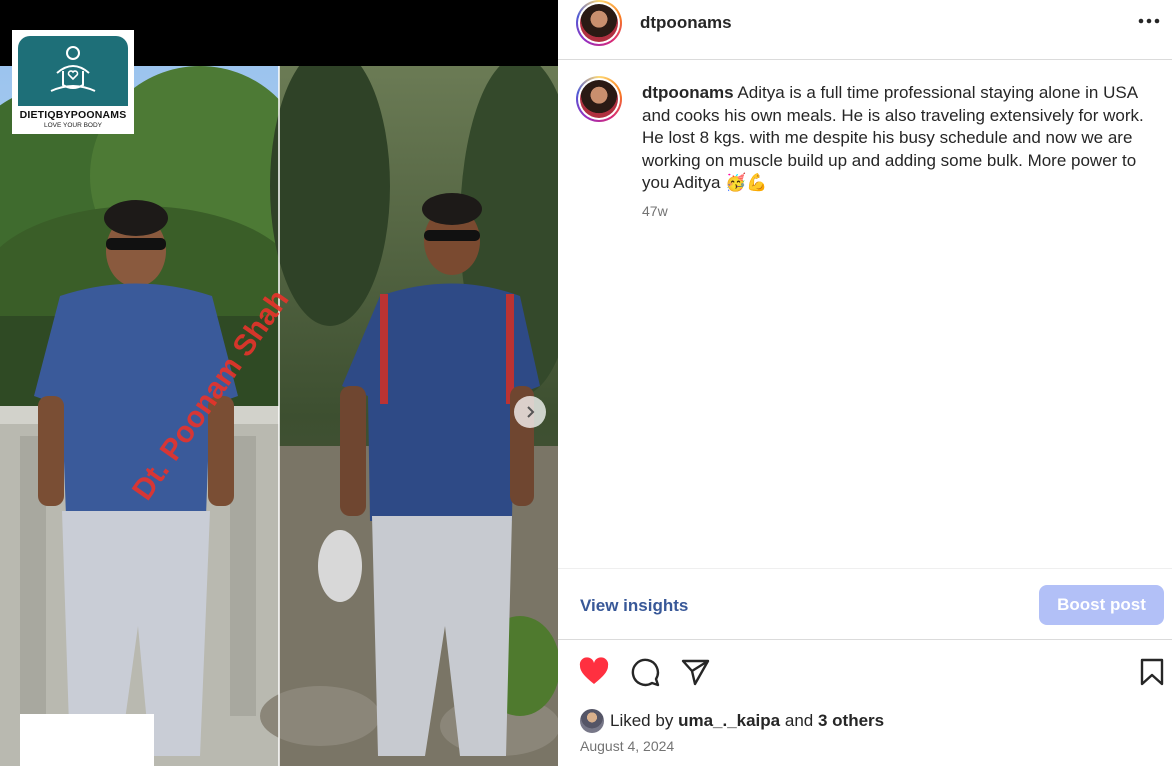  What do you see at coordinates (73, 115) in the screenshot?
I see `brand-name: DIETIQBYPOONAMS` at bounding box center [73, 115].